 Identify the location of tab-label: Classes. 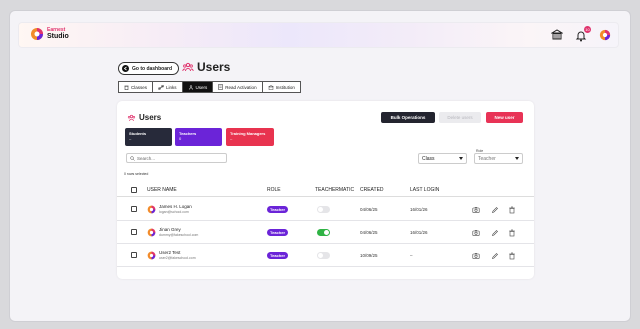
(139, 87).